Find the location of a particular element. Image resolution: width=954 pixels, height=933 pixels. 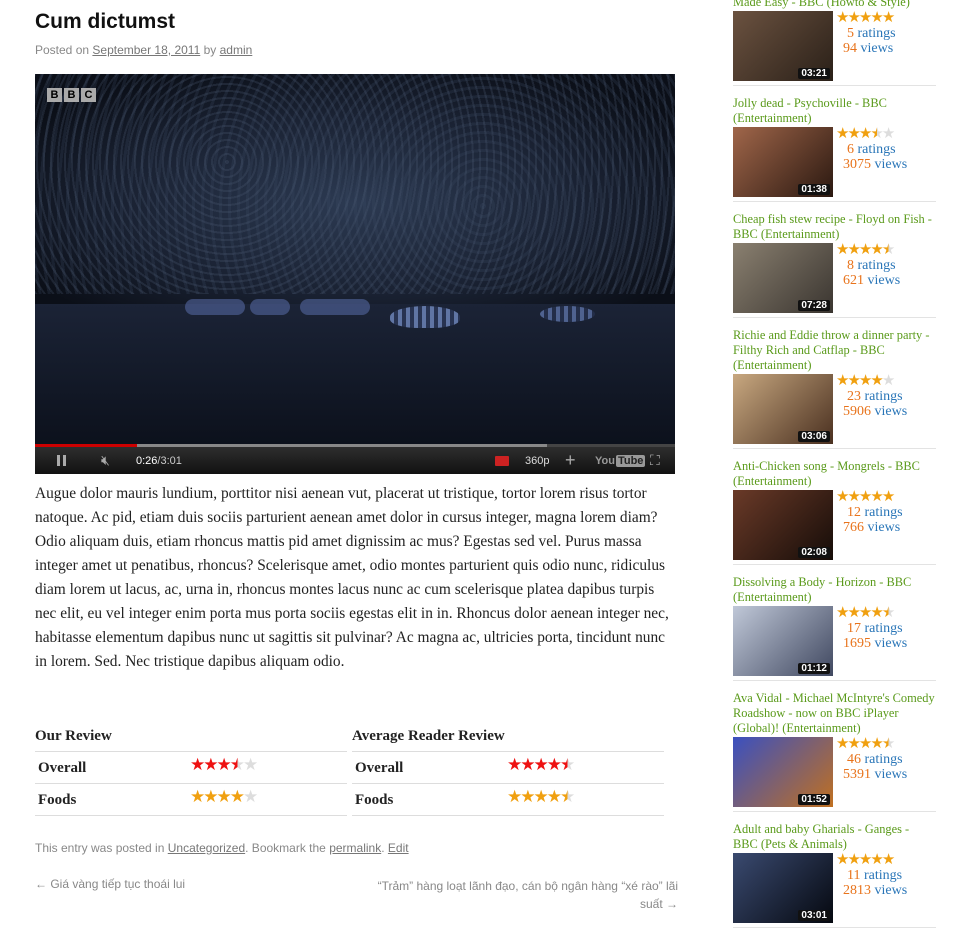

youtube-tube: Tube is located at coordinates (630, 460).